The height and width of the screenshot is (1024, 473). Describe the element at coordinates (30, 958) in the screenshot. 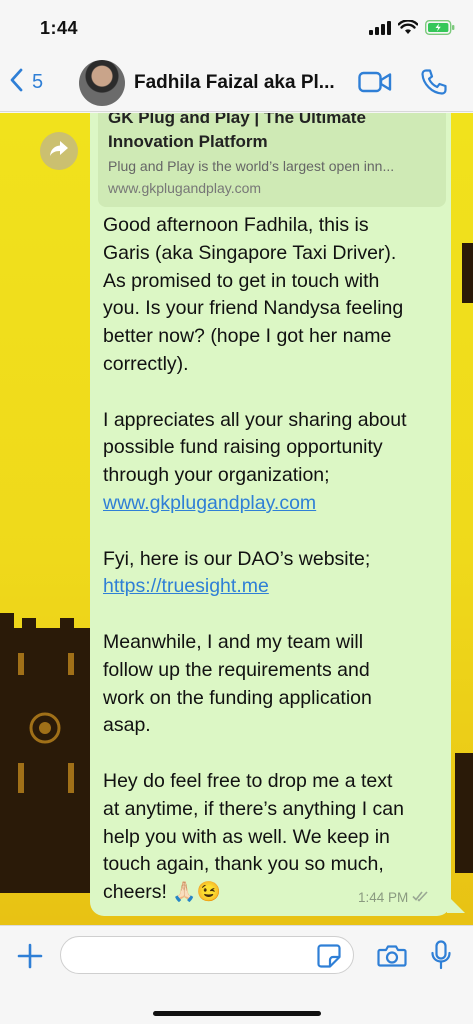

I see `plus-icon` at that location.